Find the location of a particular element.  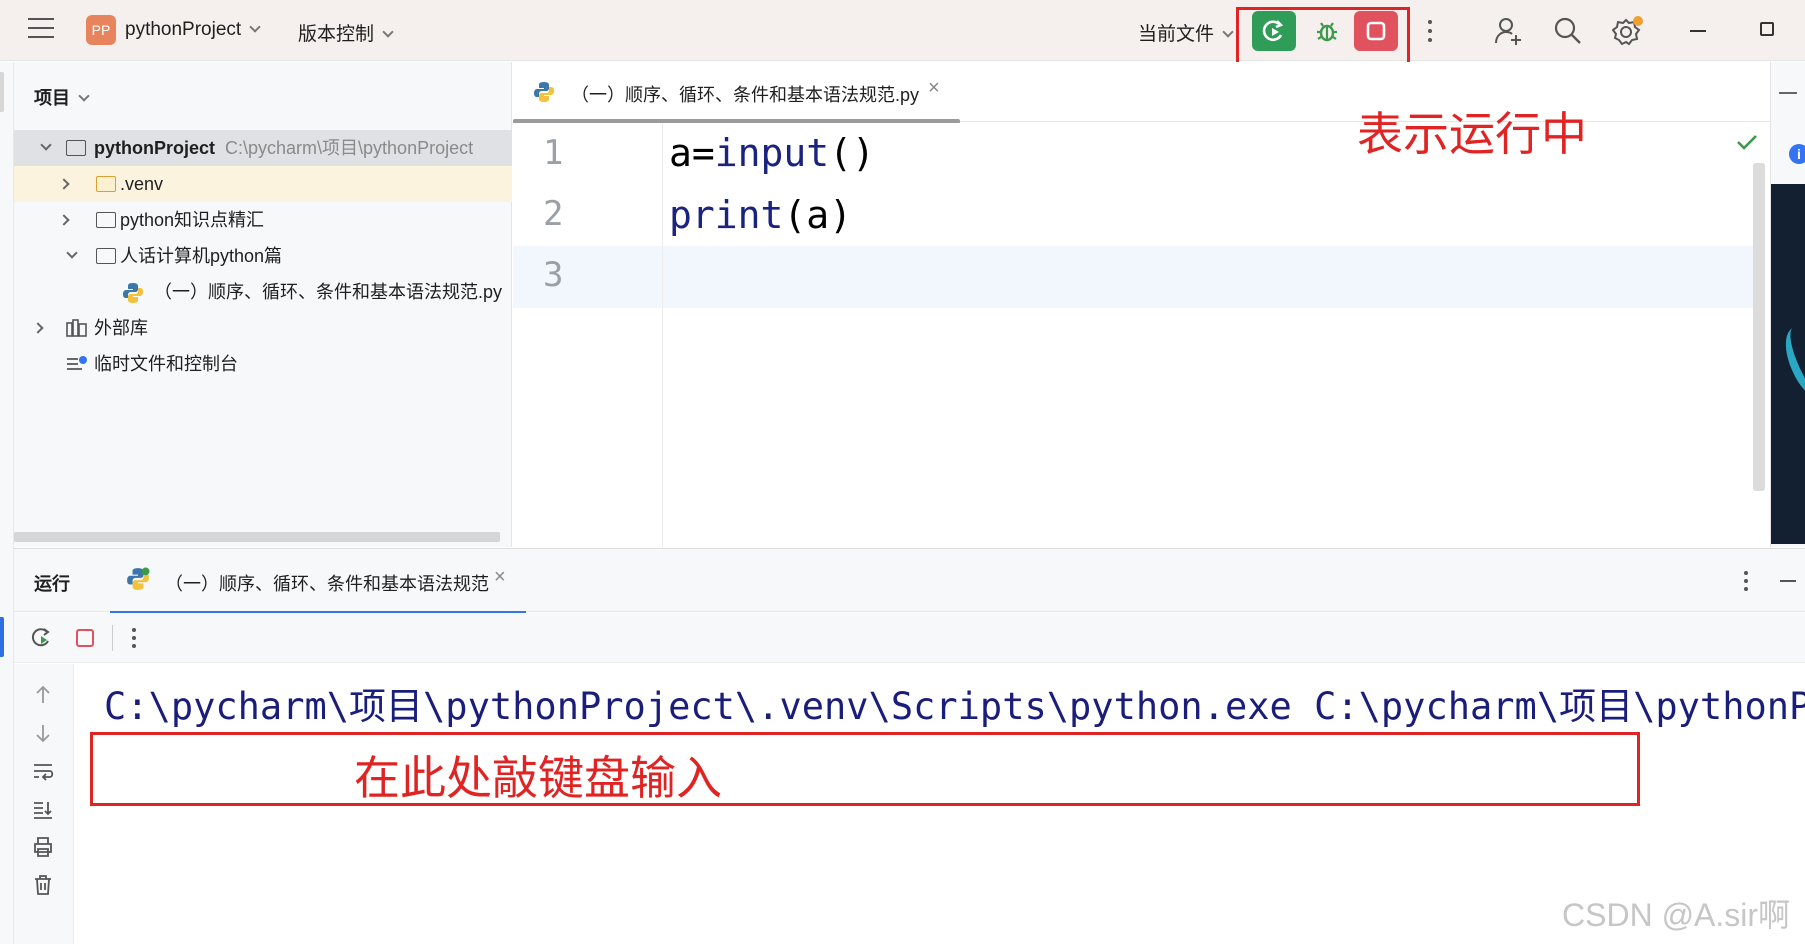

line-number-gutter: 1 2 3 is located at coordinates (588, 335).